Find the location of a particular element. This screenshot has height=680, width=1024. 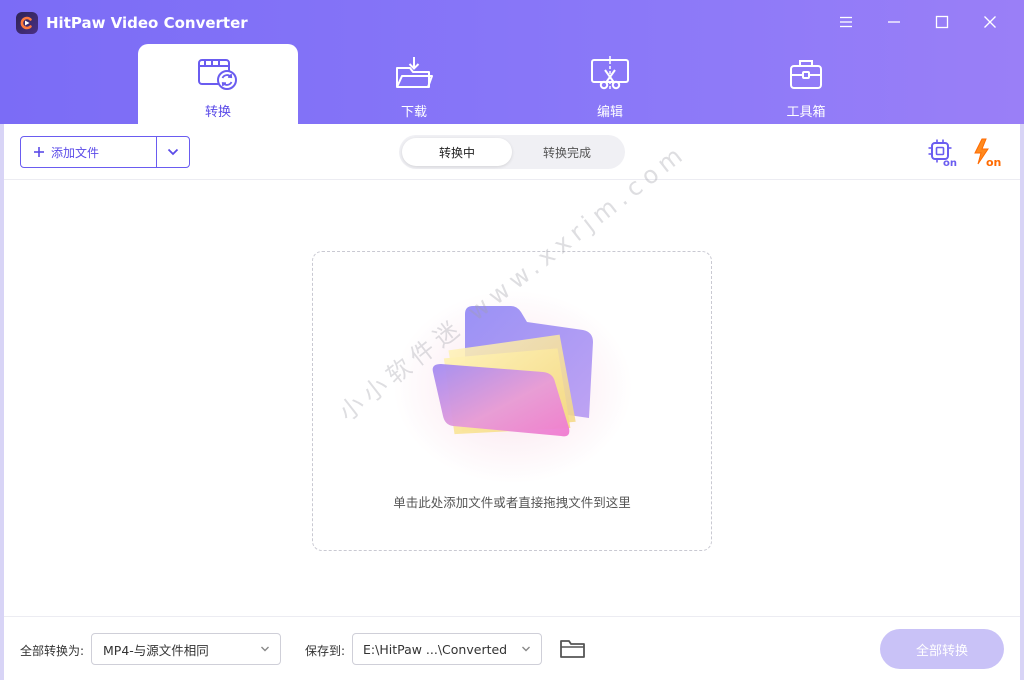

tab-label: 下载 is located at coordinates (413, 112).